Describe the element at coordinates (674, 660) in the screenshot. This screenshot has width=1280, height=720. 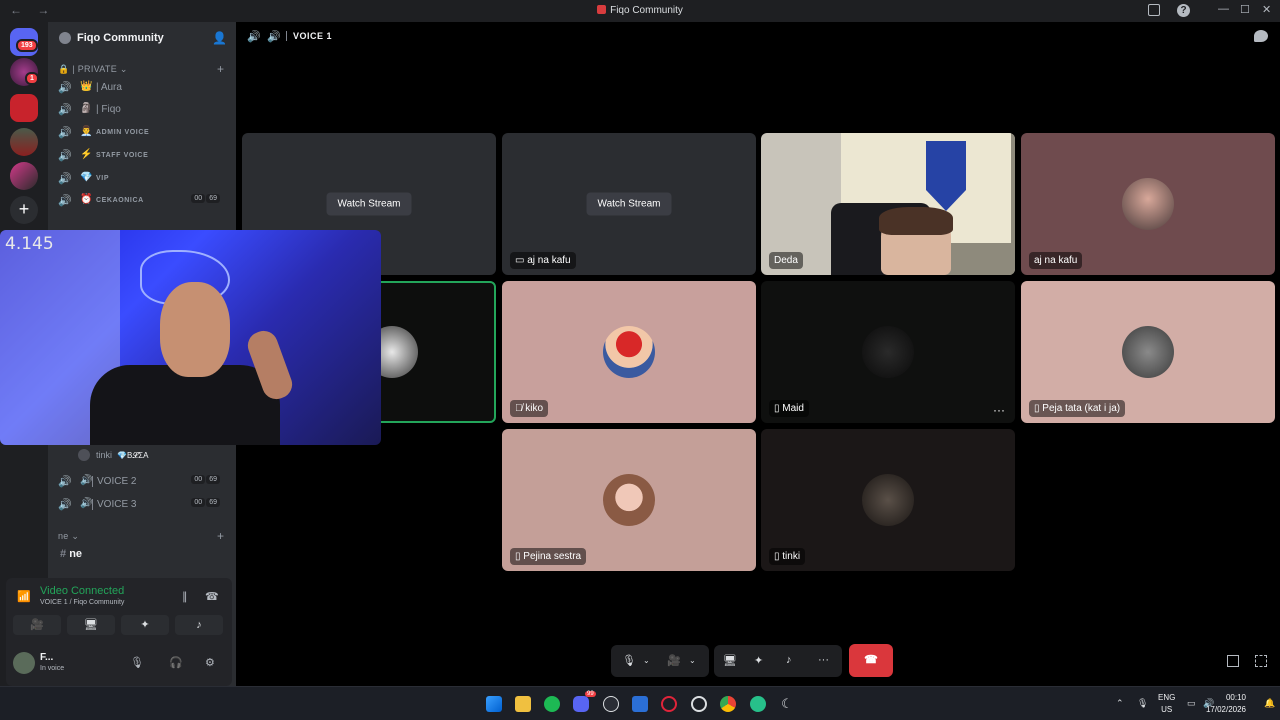
I see `camera-off-icon: 🎥` at that location.